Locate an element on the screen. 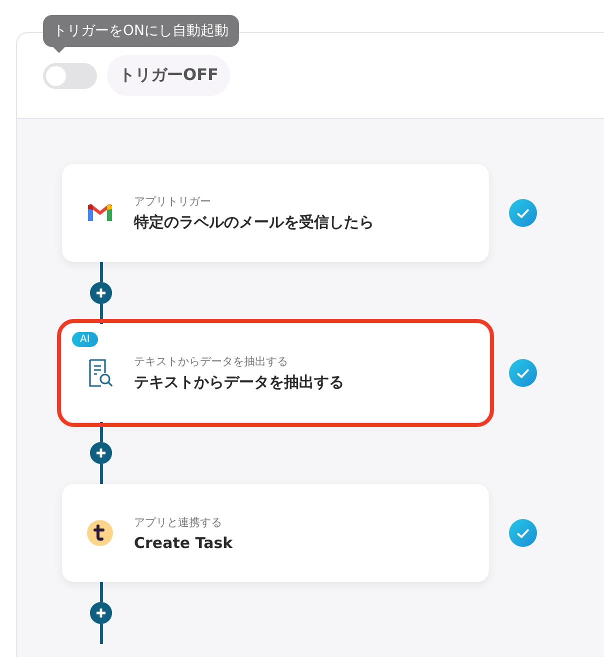 This screenshot has width=604, height=657. step-card: アプリトリガー 特定のラベルのメールを受信したら is located at coordinates (275, 213).